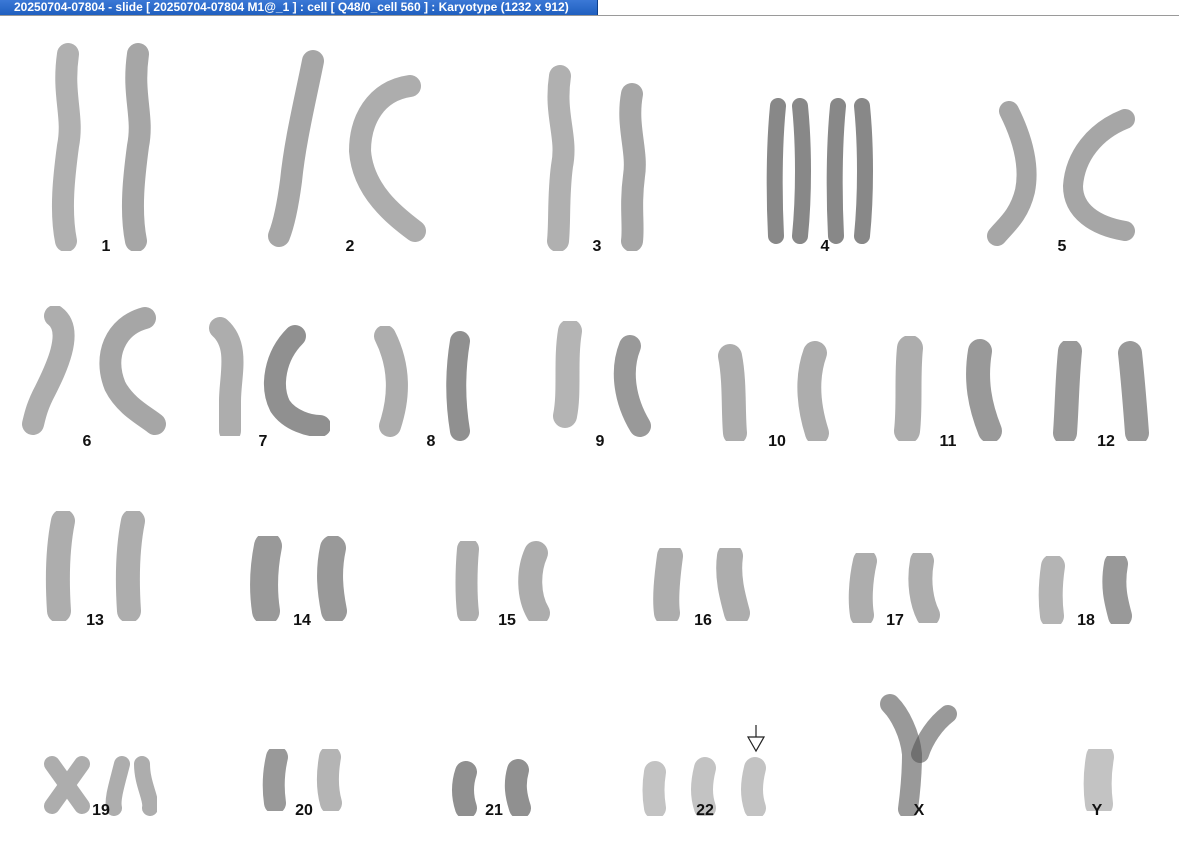 Image resolution: width=1179 pixels, height=844 pixels. Describe the element at coordinates (756, 739) in the screenshot. I see `arrow-down-icon` at that location.